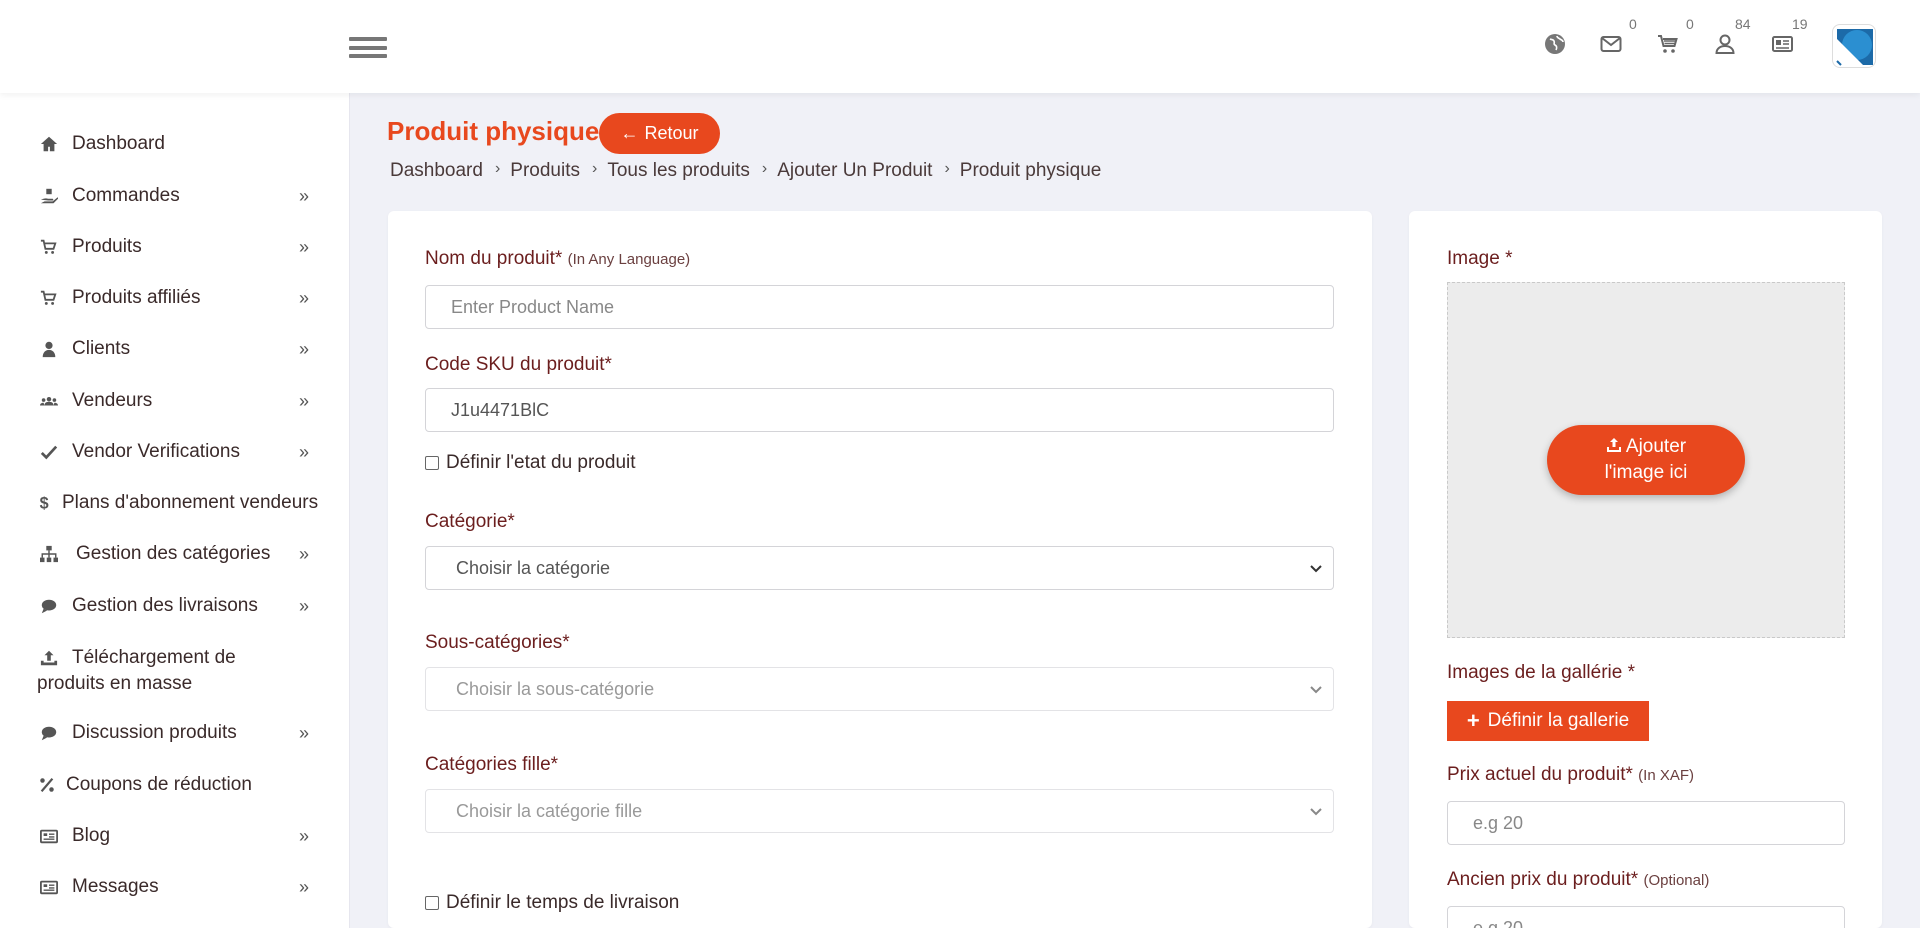 The height and width of the screenshot is (928, 1920). What do you see at coordinates (1558, 720) in the screenshot?
I see `gallery-button-label: Définir la gallerie` at bounding box center [1558, 720].